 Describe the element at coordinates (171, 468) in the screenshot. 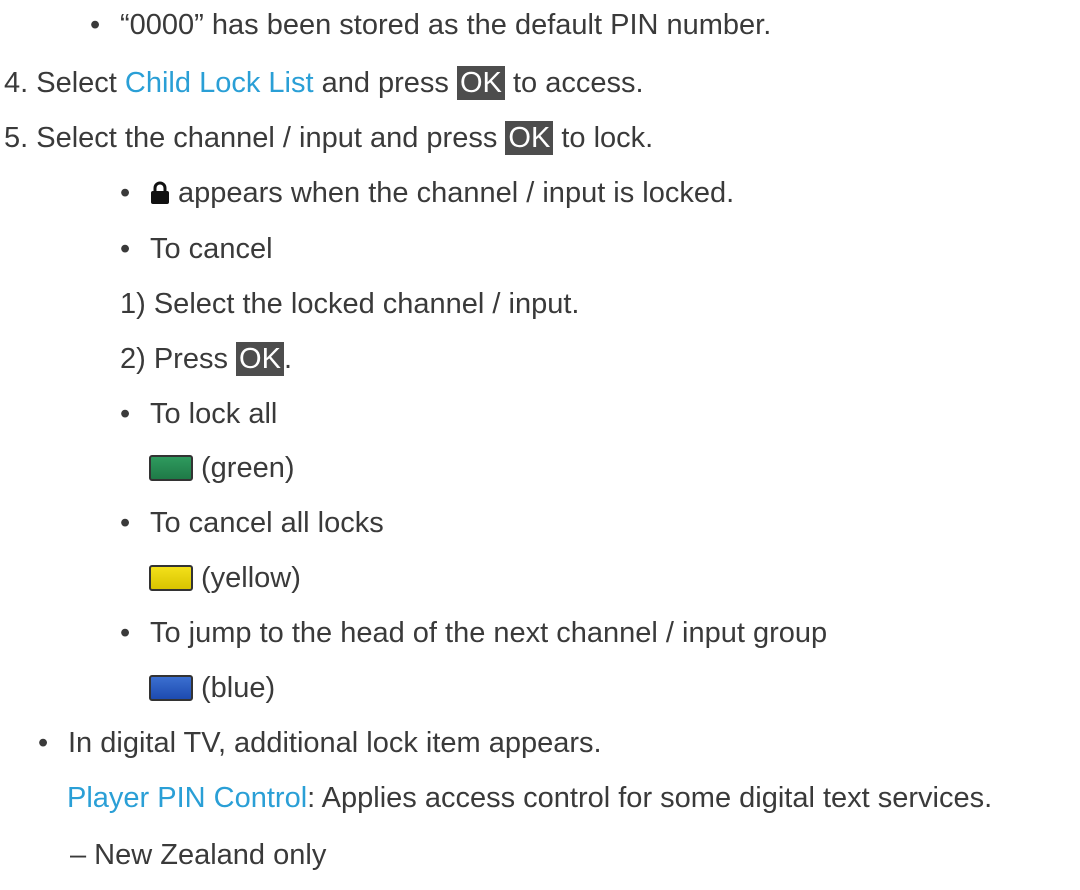

I see `green-button-icon` at that location.